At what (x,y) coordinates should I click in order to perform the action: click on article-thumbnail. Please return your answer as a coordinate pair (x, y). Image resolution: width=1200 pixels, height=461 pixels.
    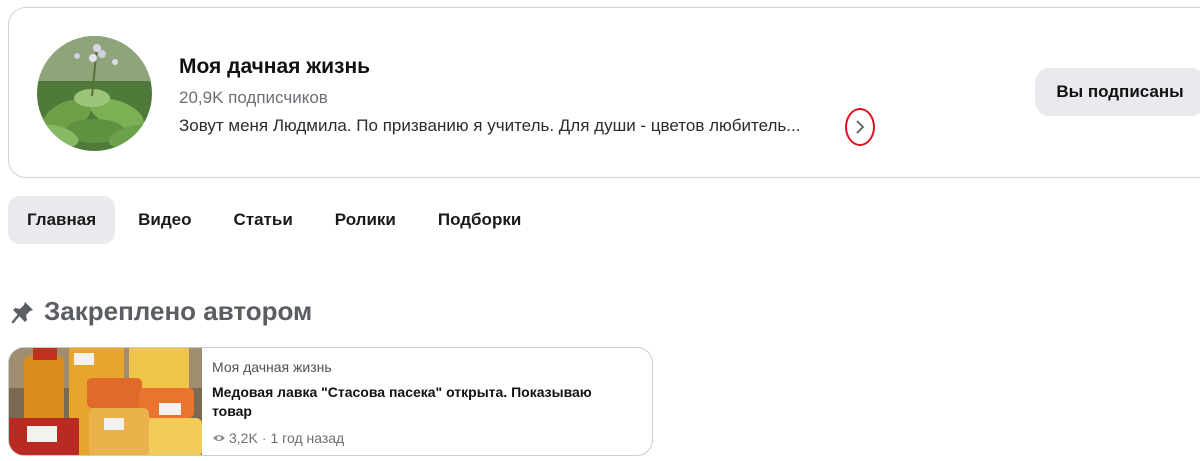
    Looking at the image, I should click on (105, 401).